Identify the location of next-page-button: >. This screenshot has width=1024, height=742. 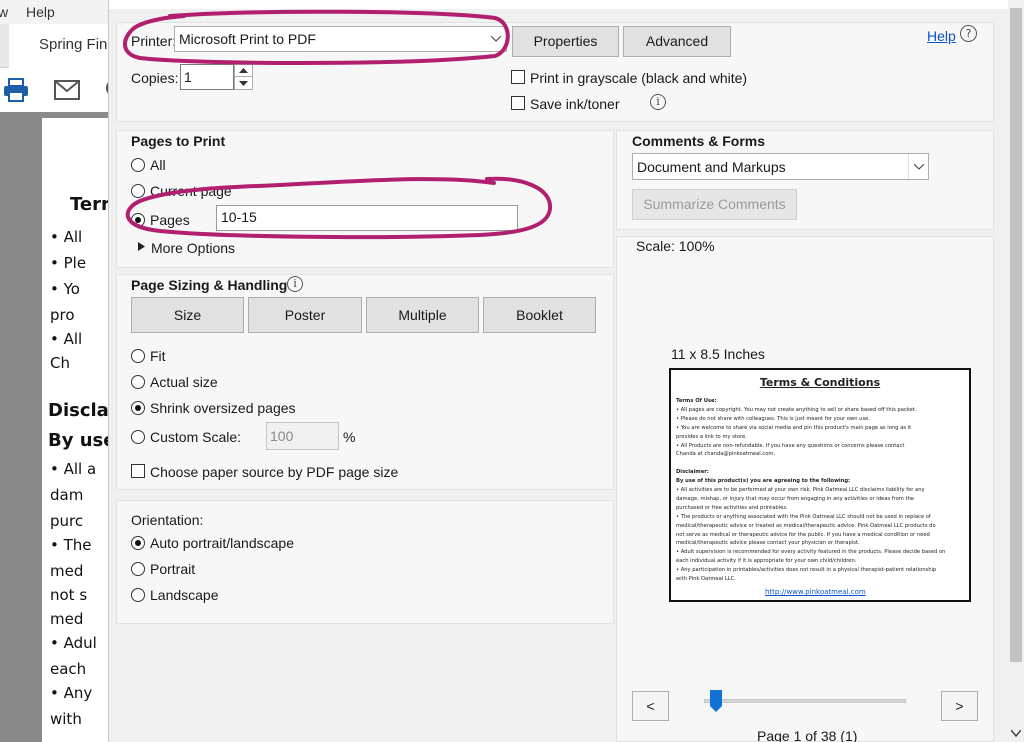
(959, 706).